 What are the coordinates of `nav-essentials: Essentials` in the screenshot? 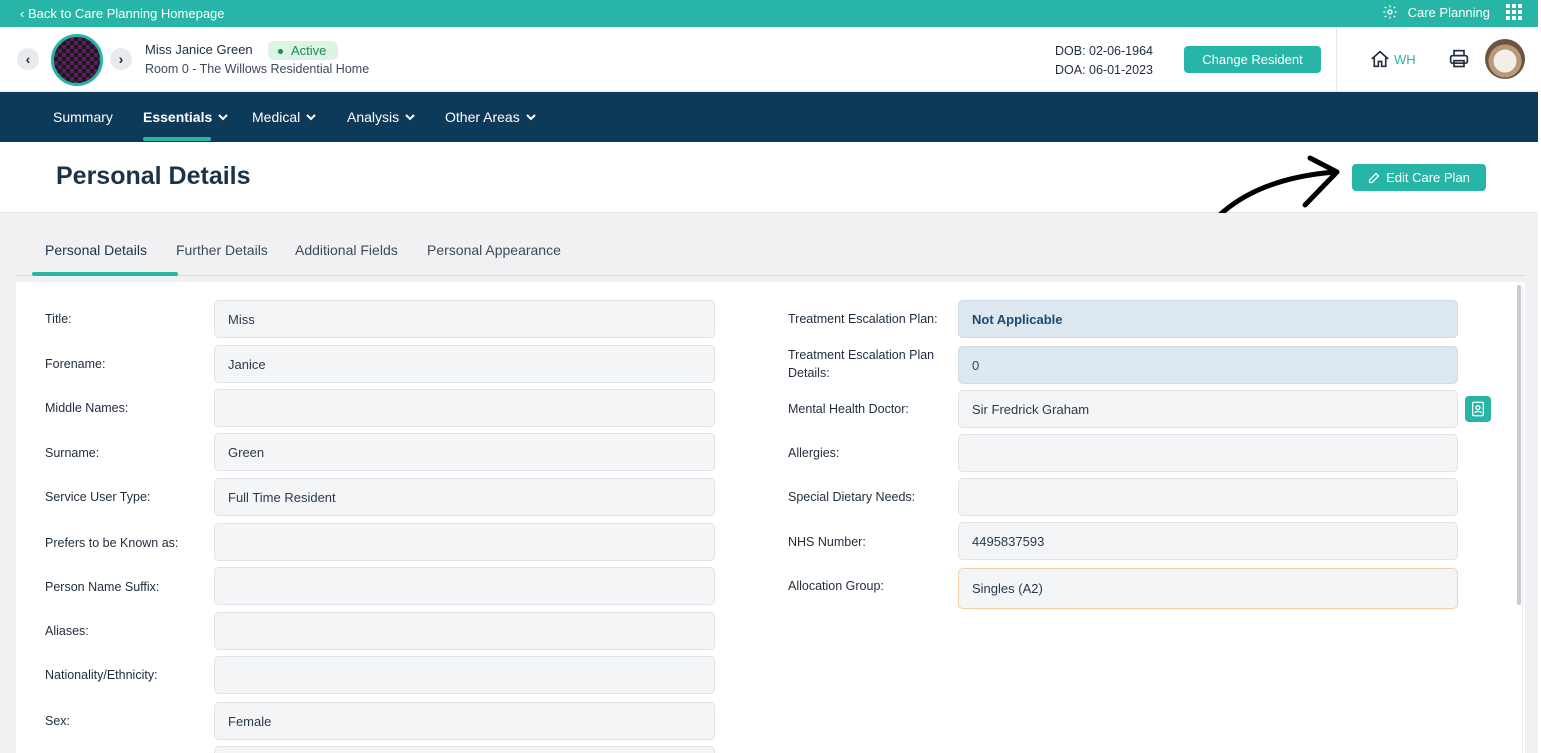 It's located at (185, 117).